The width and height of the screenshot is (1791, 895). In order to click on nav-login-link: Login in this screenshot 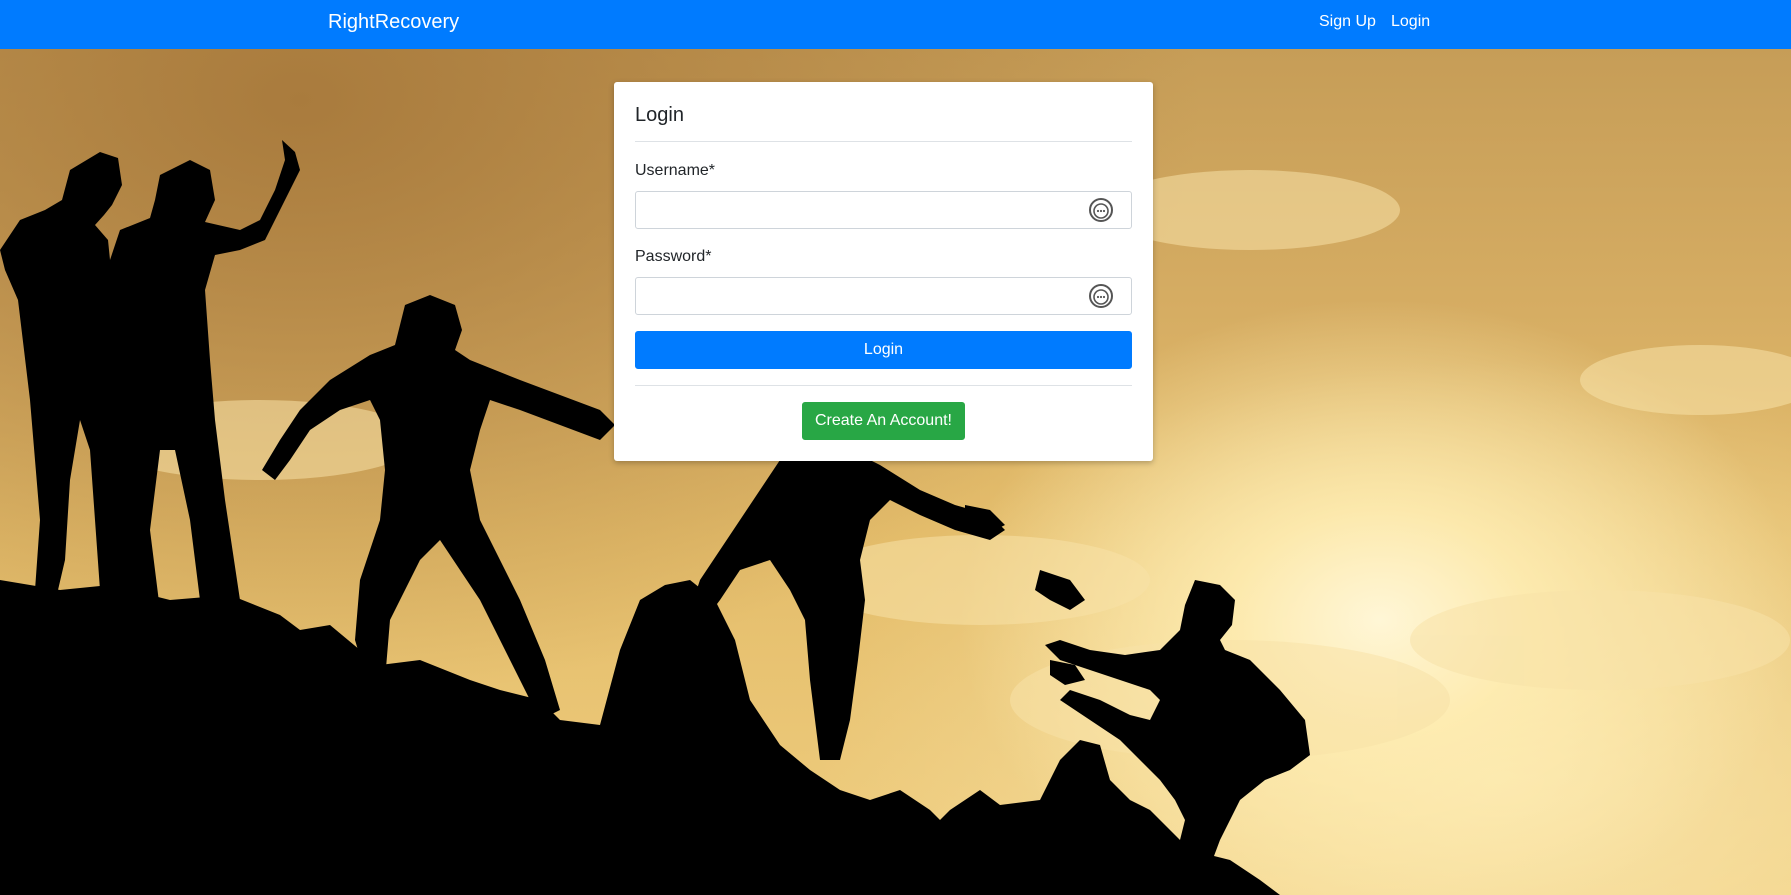, I will do `click(1410, 22)`.